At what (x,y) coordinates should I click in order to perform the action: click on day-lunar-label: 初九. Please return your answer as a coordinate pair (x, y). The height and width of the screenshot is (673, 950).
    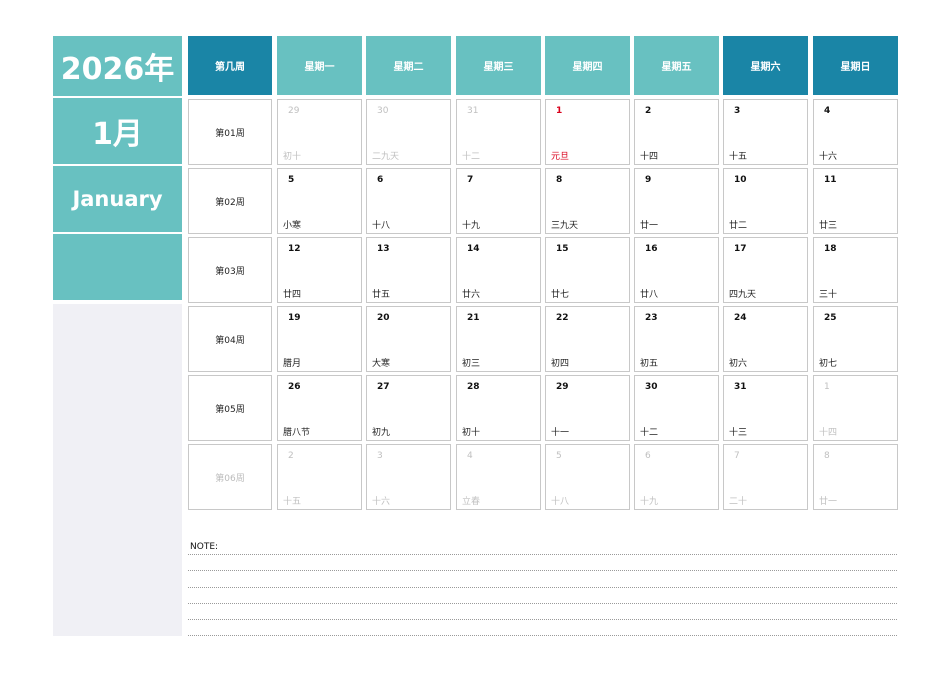
    Looking at the image, I should click on (381, 433).